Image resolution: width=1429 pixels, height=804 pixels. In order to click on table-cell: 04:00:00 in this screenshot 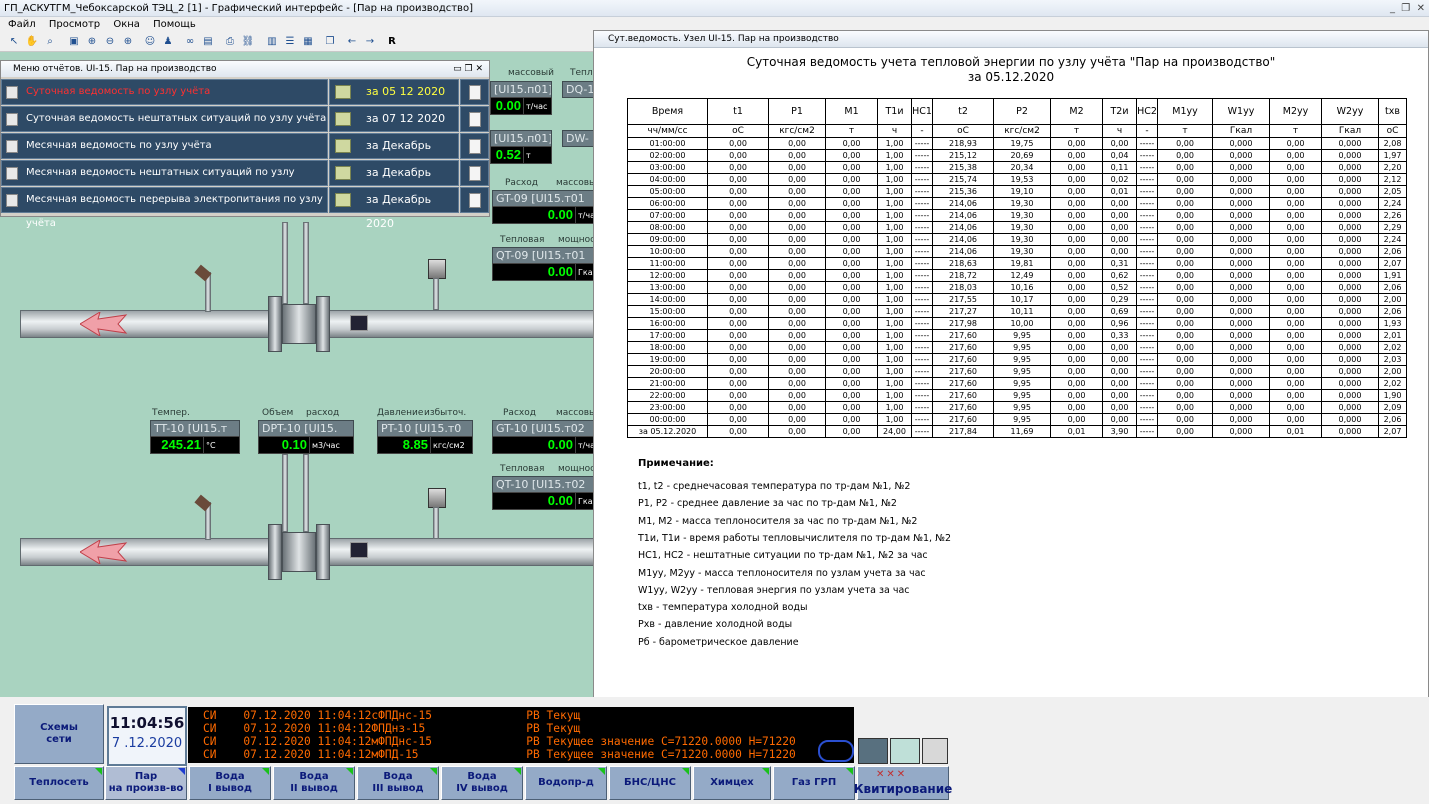, I will do `click(667, 179)`.